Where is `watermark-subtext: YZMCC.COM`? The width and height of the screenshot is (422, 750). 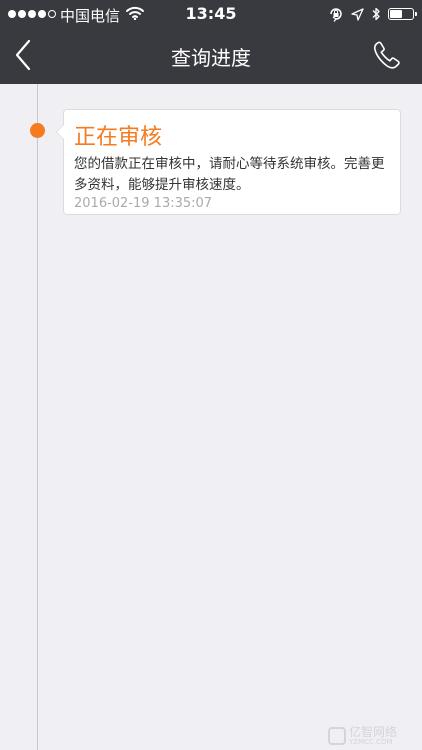 watermark-subtext: YZMCC.COM is located at coordinates (371, 742).